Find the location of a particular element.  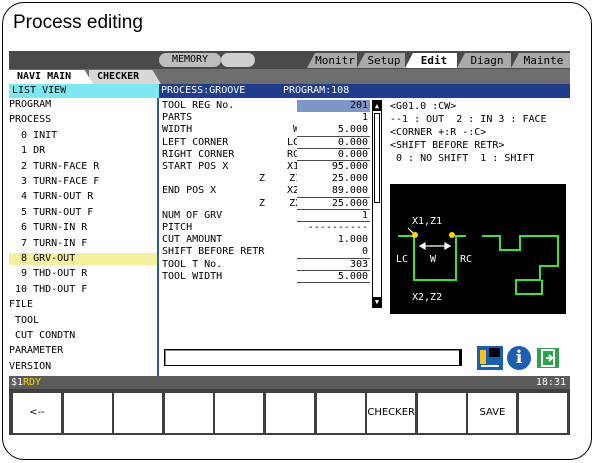

parameter-symbol: Z Z2 is located at coordinates (280, 203).